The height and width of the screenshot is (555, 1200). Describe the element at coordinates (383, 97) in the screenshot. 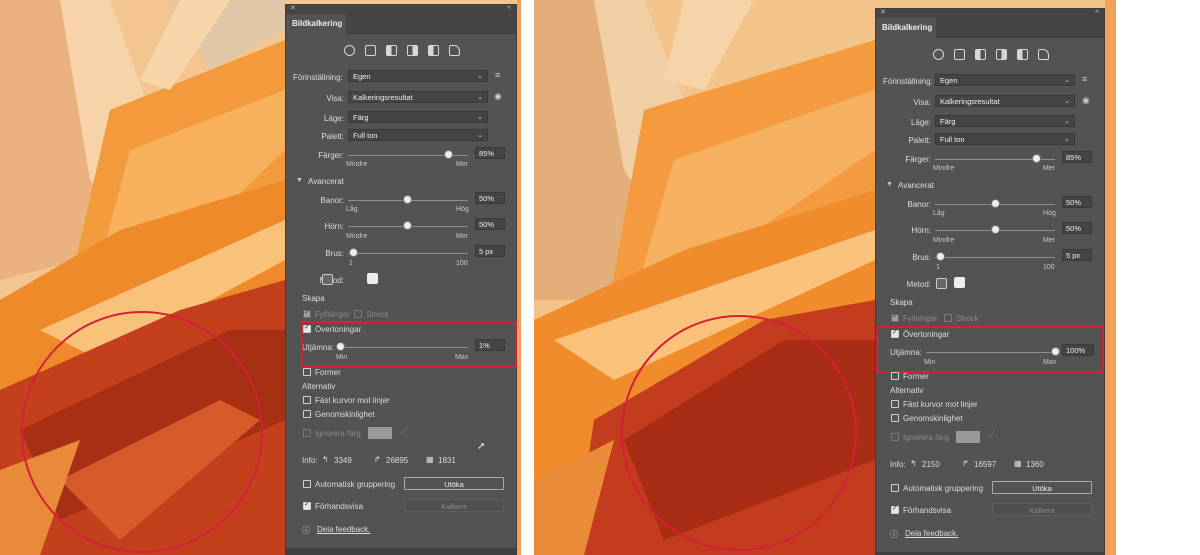

I see `view-value: Kalkeringsresultat` at that location.